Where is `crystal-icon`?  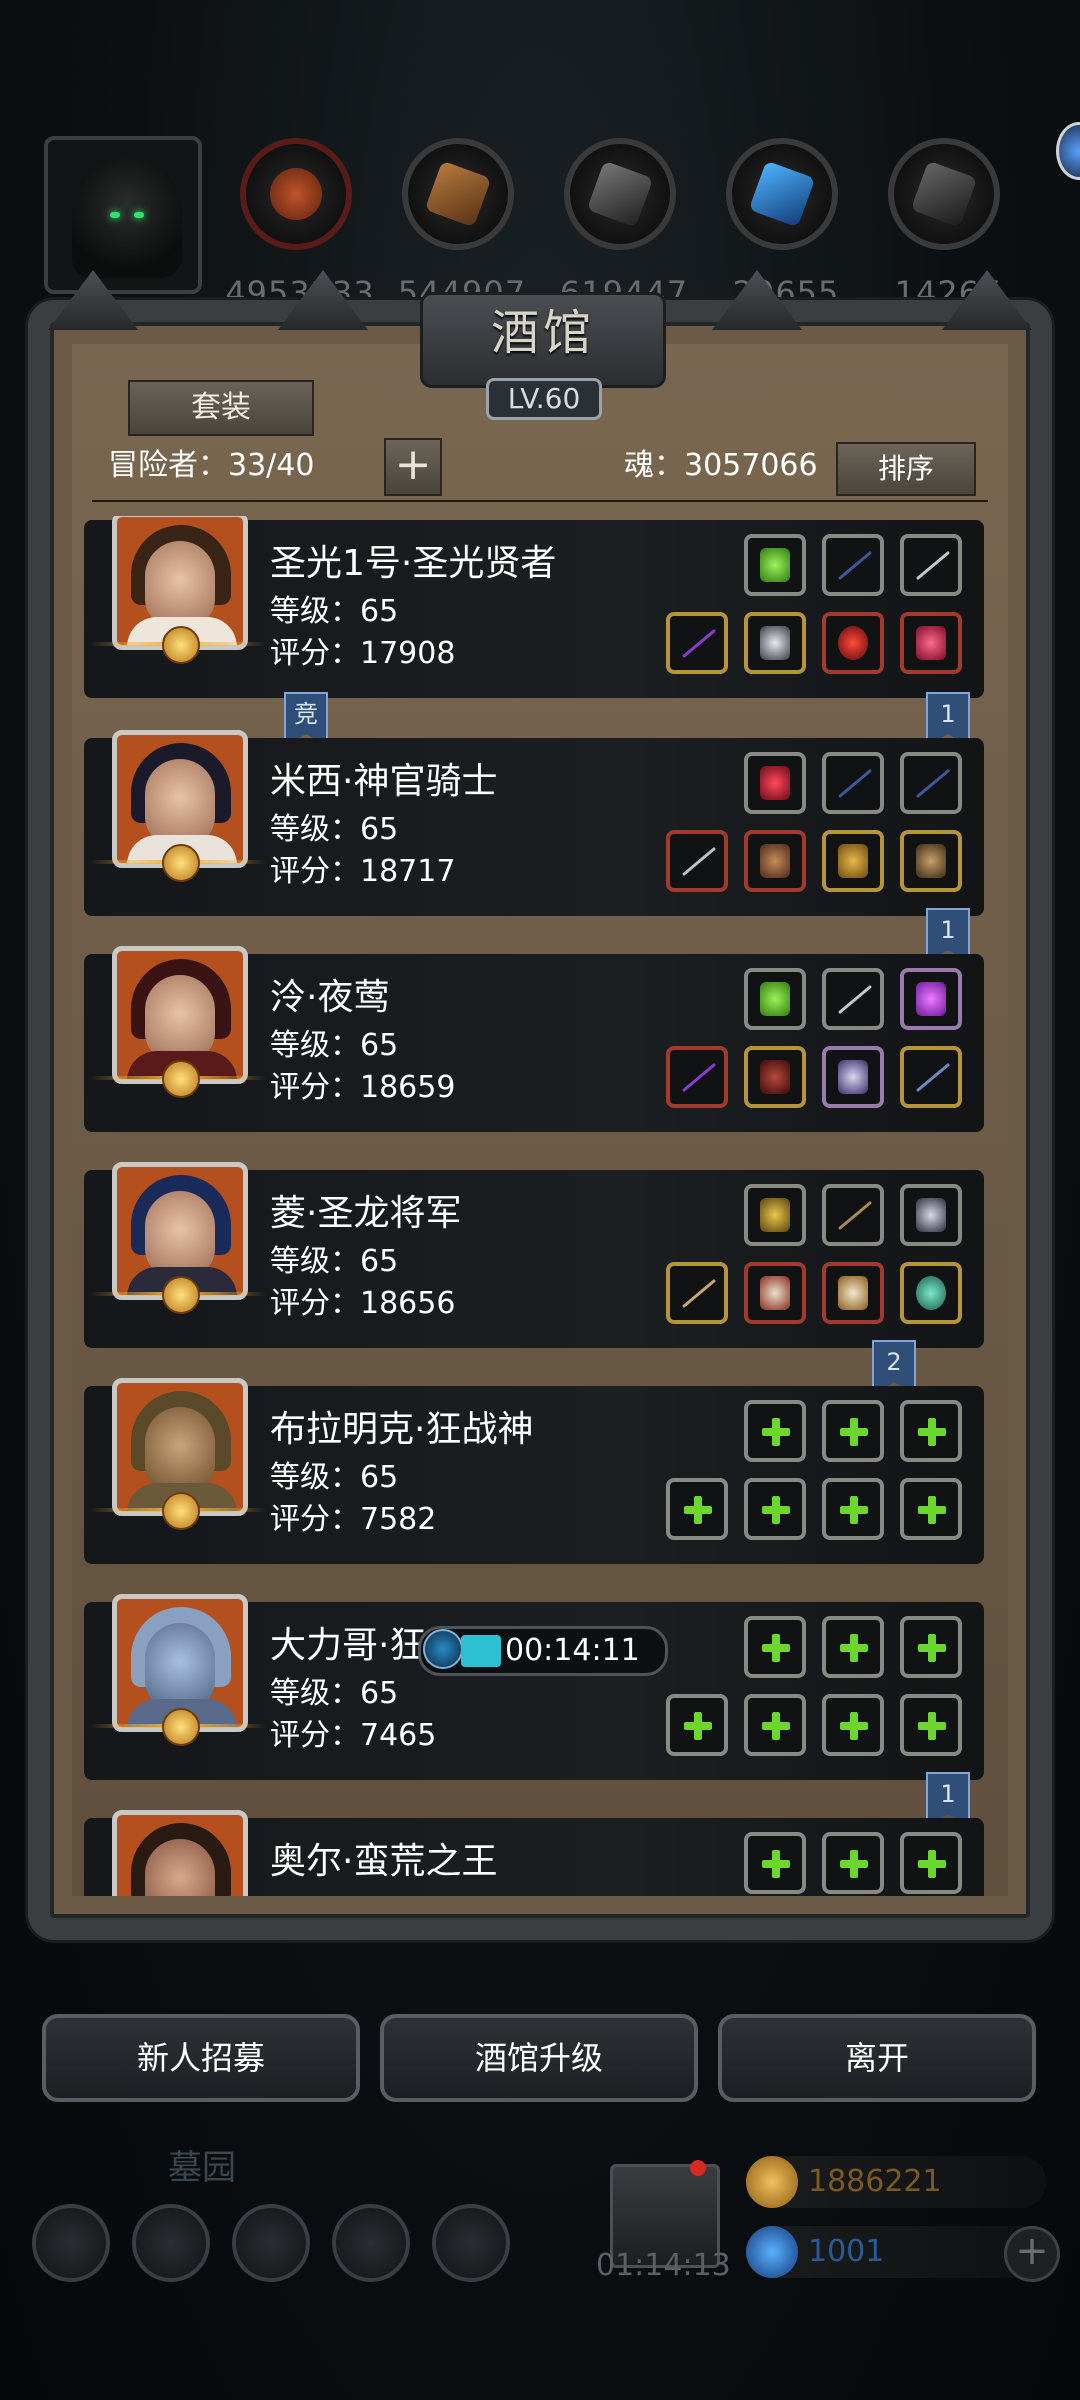 crystal-icon is located at coordinates (782, 194).